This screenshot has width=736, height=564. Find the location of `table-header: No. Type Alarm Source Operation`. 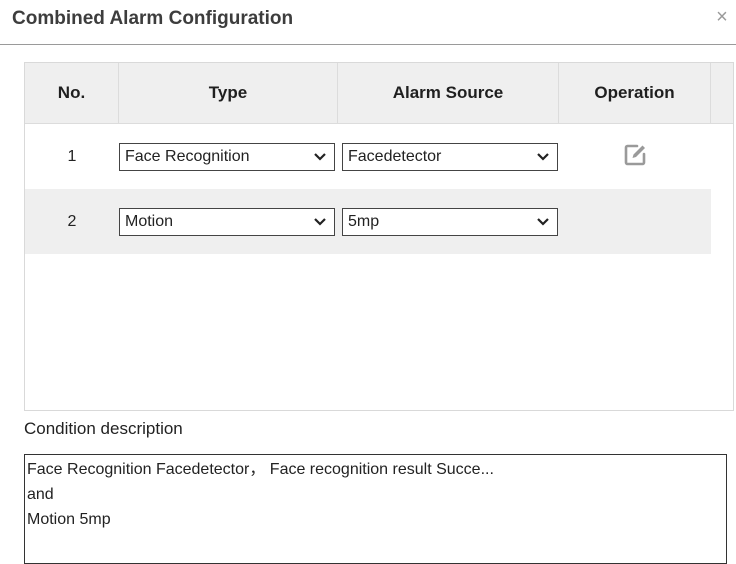

table-header: No. Type Alarm Source Operation is located at coordinates (379, 93).